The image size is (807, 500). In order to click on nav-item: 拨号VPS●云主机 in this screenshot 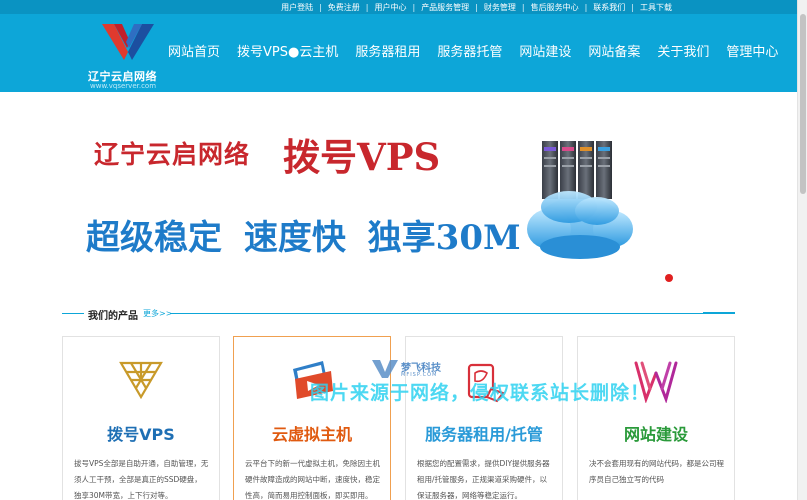, I will do `click(287, 50)`.